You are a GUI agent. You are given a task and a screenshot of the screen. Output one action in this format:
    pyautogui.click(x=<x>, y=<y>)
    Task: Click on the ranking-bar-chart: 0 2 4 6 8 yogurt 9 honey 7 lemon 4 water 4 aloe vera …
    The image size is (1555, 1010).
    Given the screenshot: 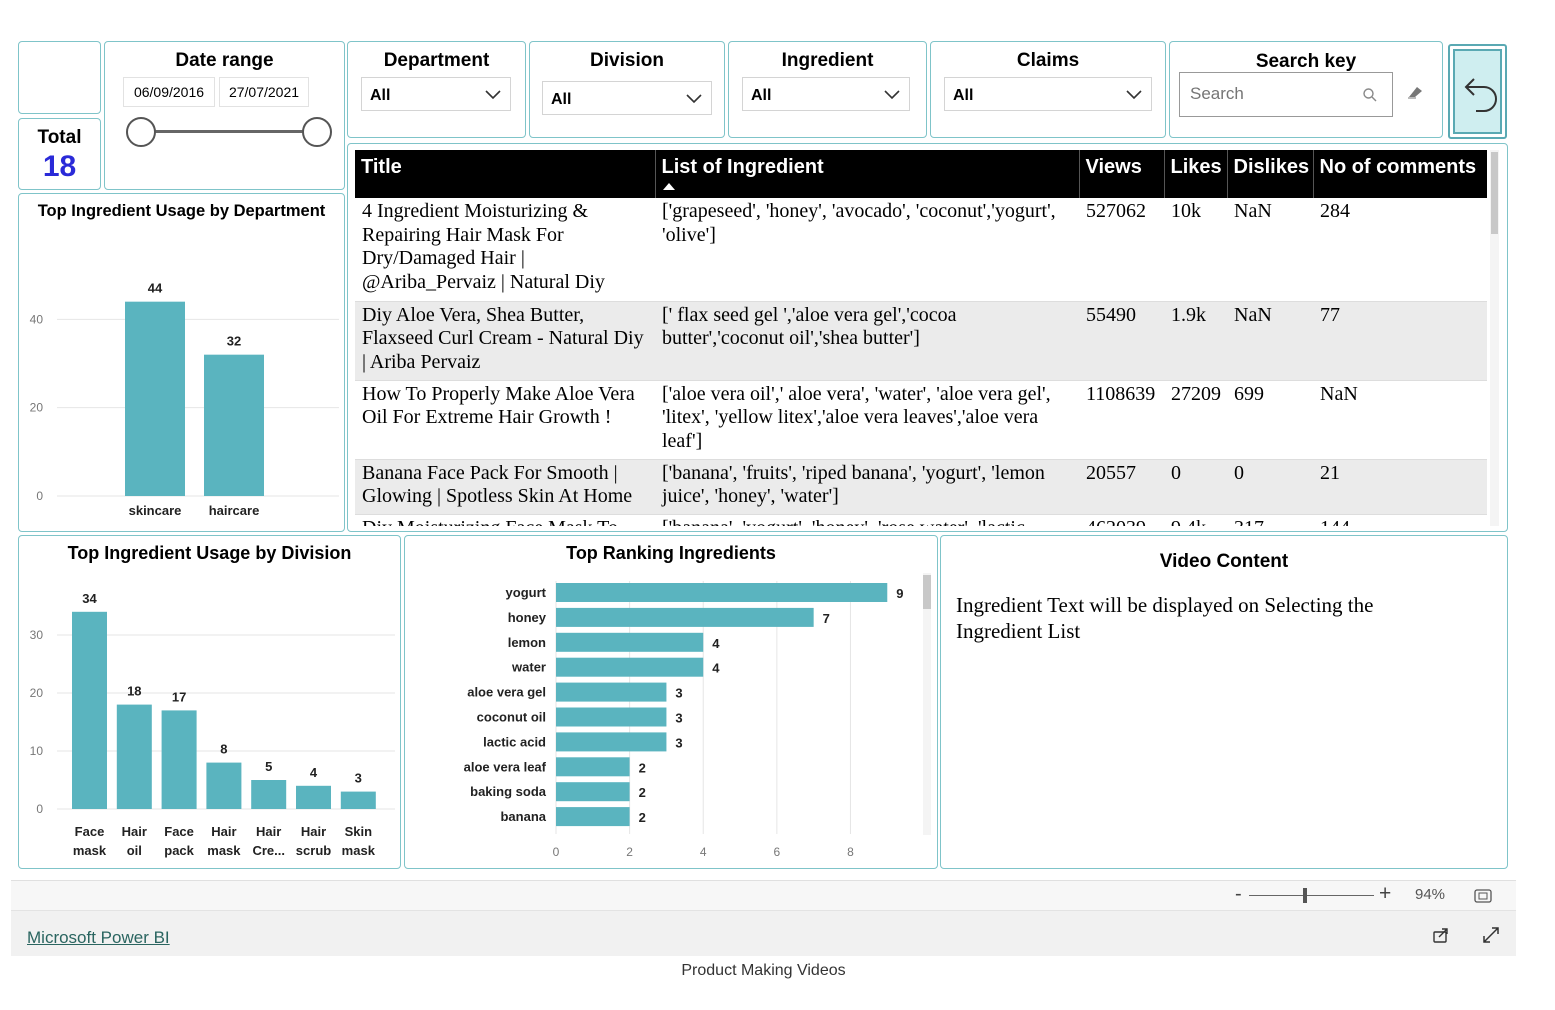 What is the action you would take?
    pyautogui.click(x=684, y=720)
    